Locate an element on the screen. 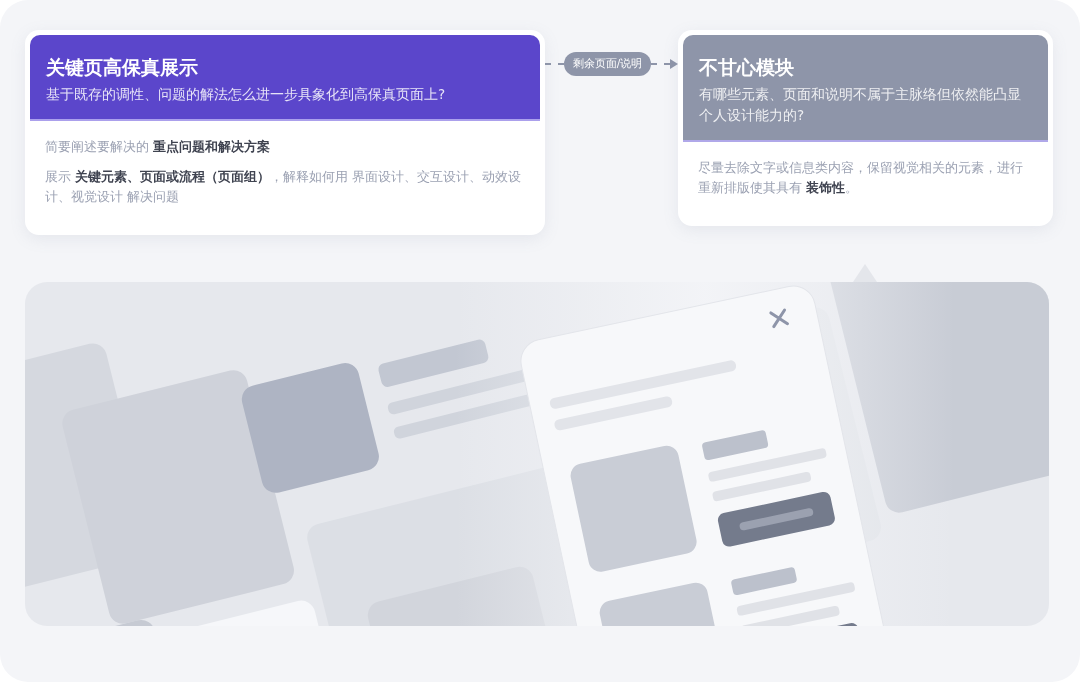 Image resolution: width=1080 pixels, height=682 pixels. card-title: 不甘心模块 is located at coordinates (747, 67).